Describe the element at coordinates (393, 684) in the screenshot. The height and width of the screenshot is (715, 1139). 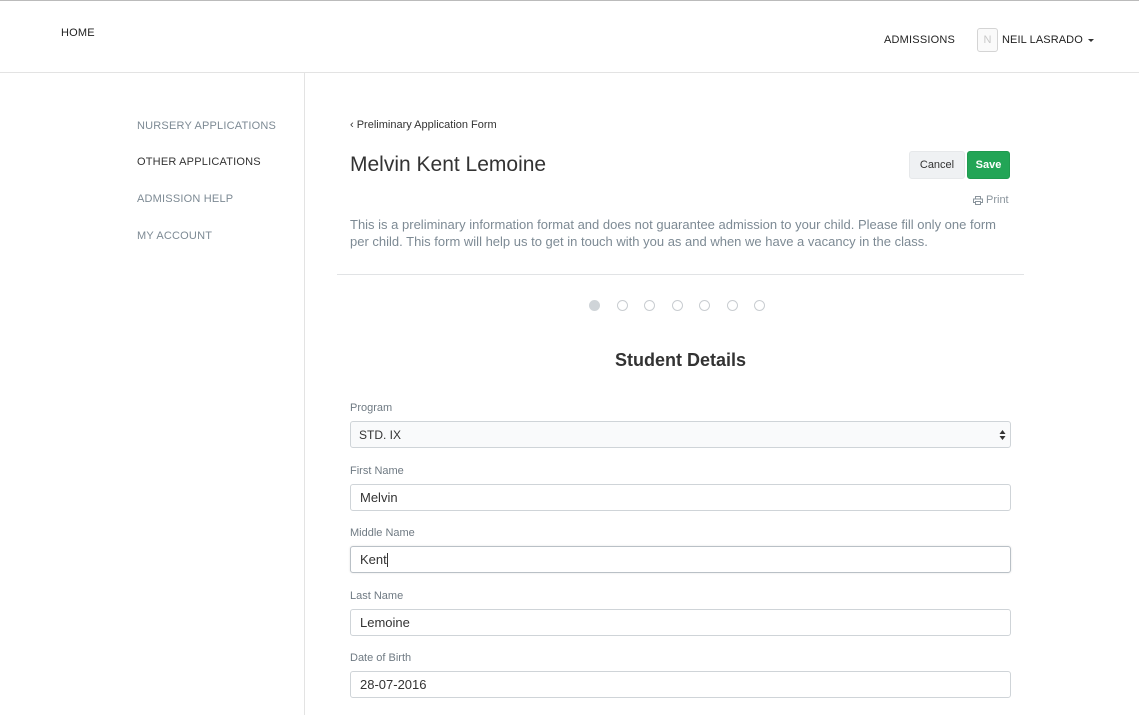
I see `dob-value: 28-07-2016` at that location.